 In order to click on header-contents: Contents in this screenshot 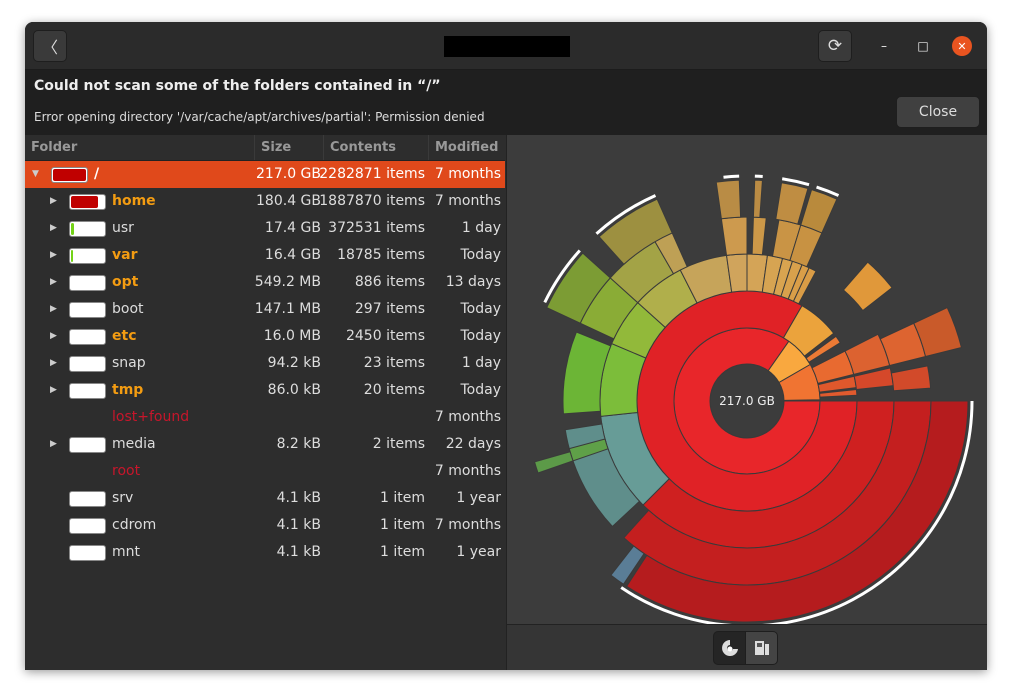, I will do `click(376, 147)`.